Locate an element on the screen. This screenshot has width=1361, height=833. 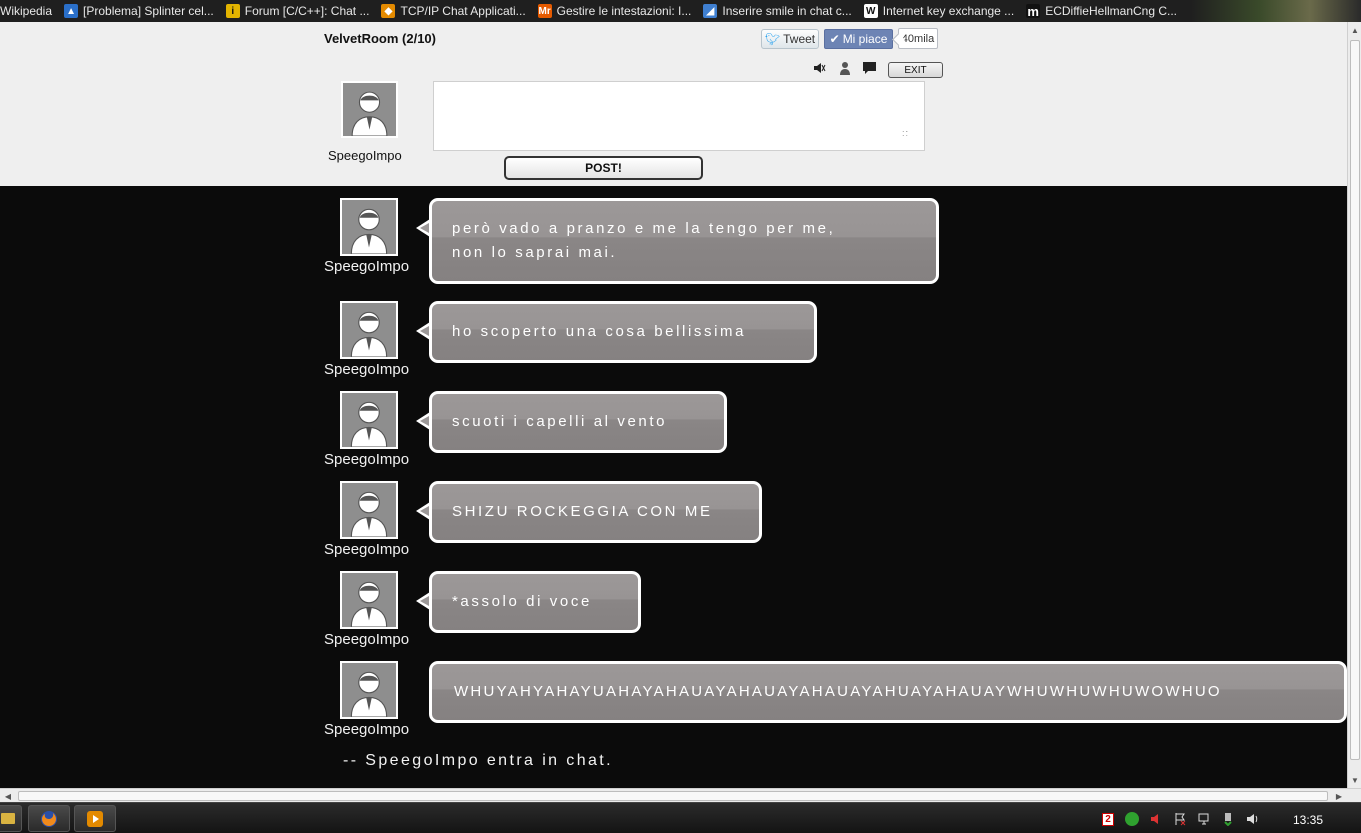
room-title: VelvetRoom (2/10) is located at coordinates (380, 38).